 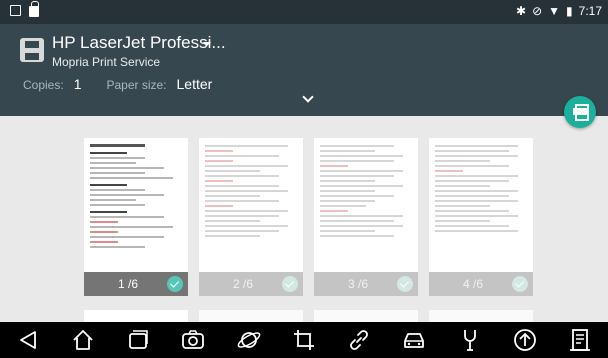 I want to click on page-thumbnail-2: 2 /6, so click(x=251, y=217).